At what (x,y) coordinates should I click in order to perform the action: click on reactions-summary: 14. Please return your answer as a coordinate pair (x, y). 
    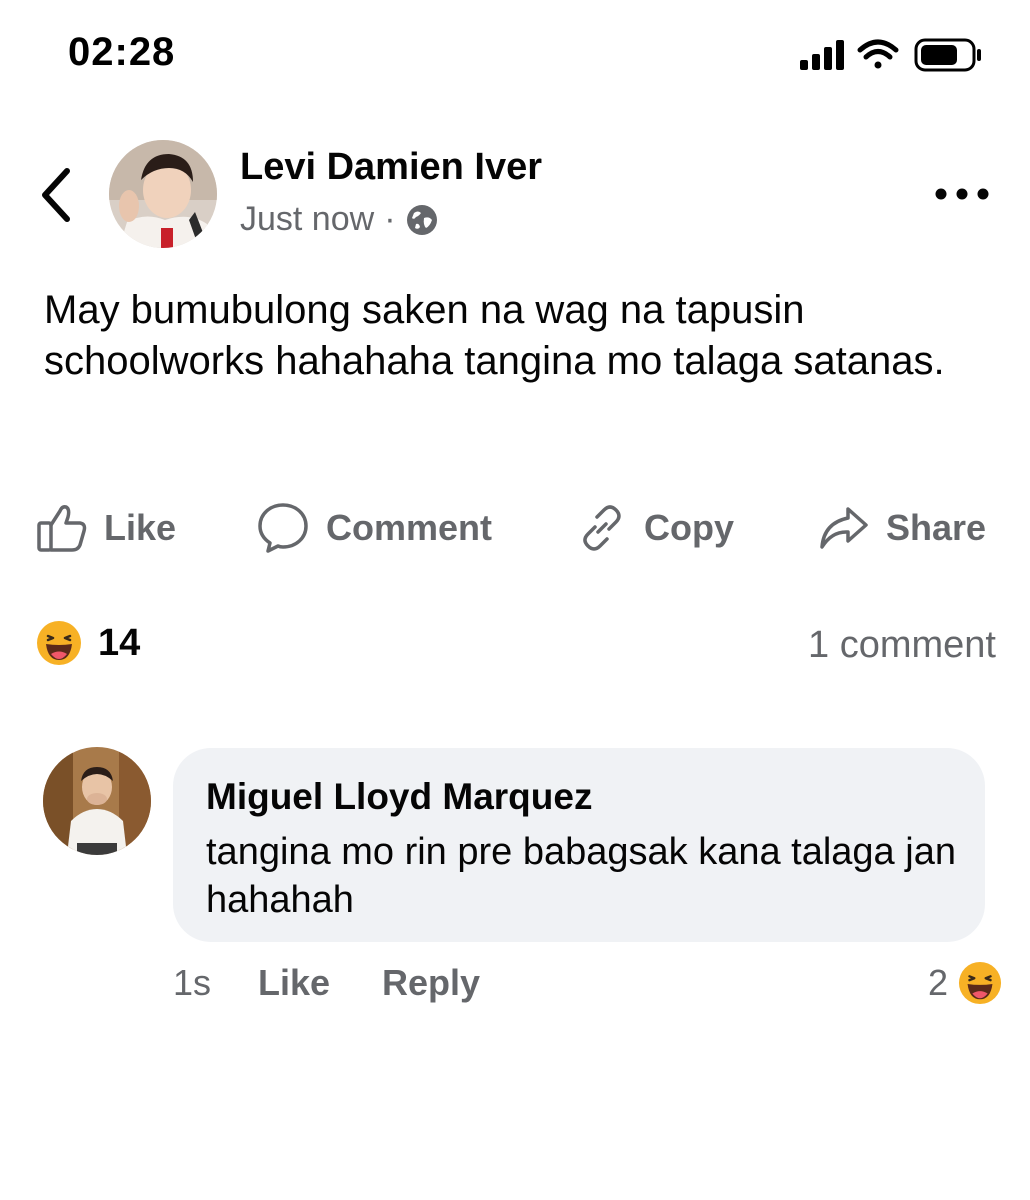
    Looking at the image, I should click on (88, 643).